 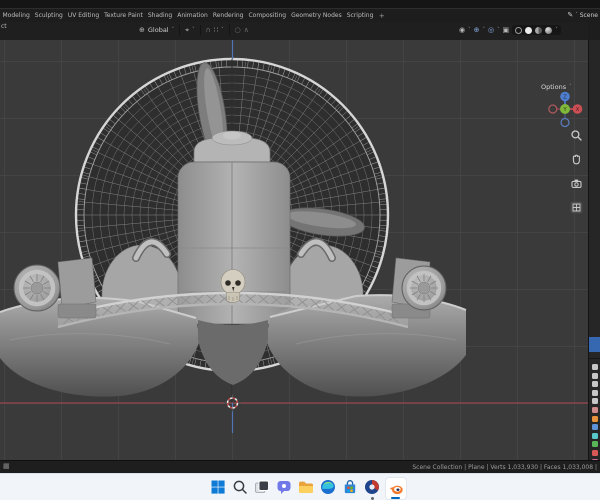 I want to click on cropped-menu-text: ct, so click(x=4, y=26).